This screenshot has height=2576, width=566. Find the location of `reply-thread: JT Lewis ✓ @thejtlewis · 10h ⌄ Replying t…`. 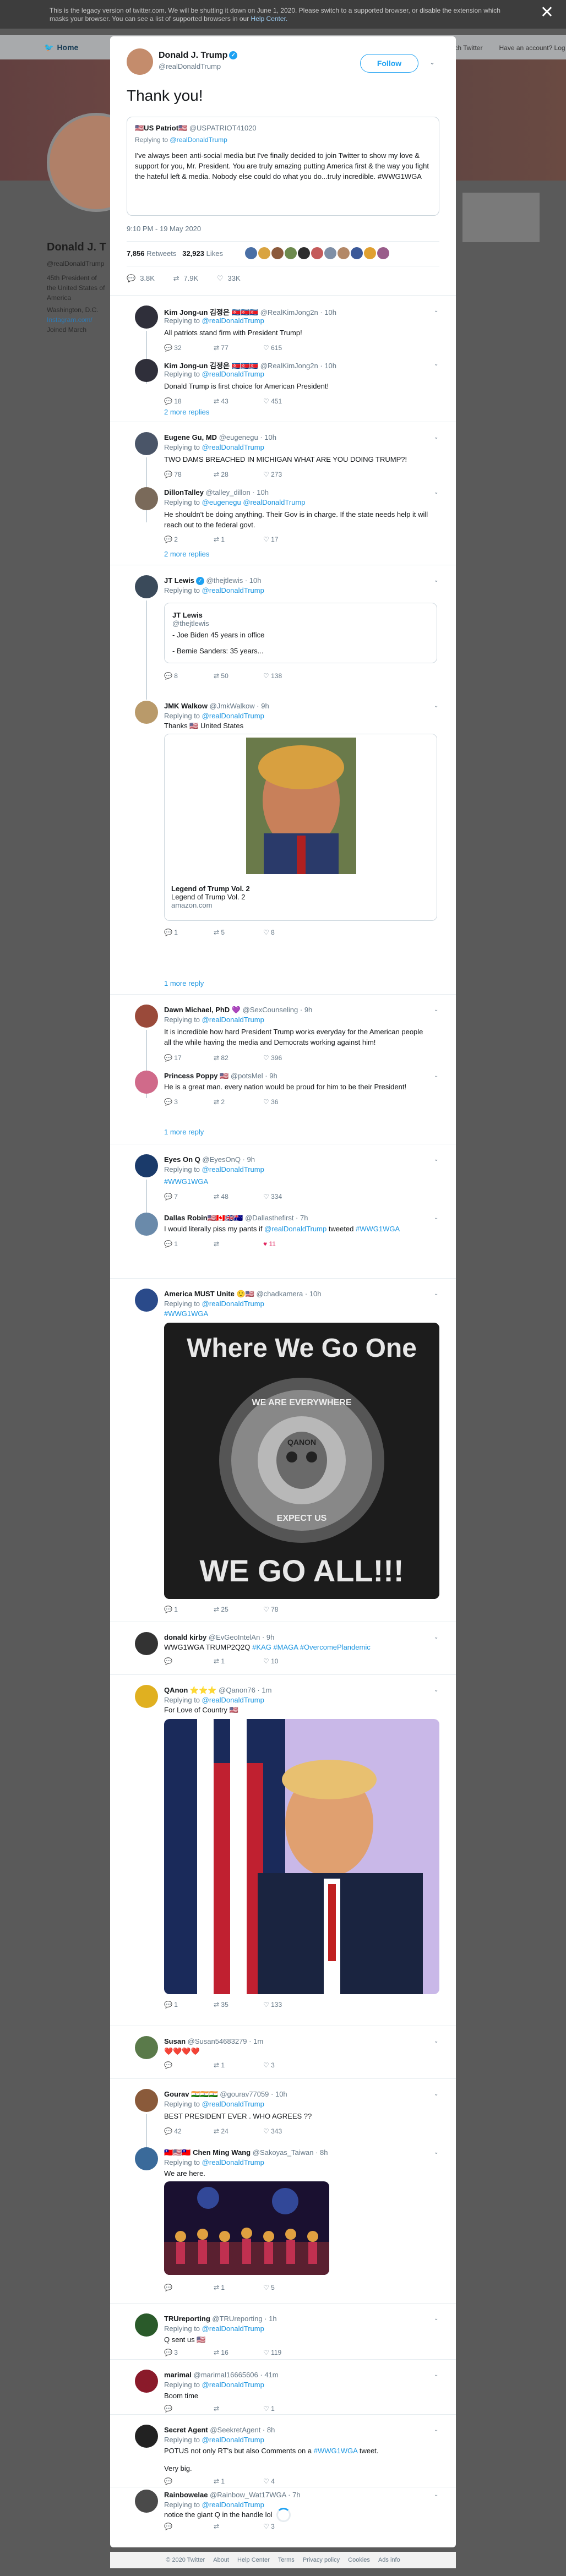

reply-thread: JT Lewis ✓ @thejtlewis · 10h ⌄ Replying t… is located at coordinates (283, 779).